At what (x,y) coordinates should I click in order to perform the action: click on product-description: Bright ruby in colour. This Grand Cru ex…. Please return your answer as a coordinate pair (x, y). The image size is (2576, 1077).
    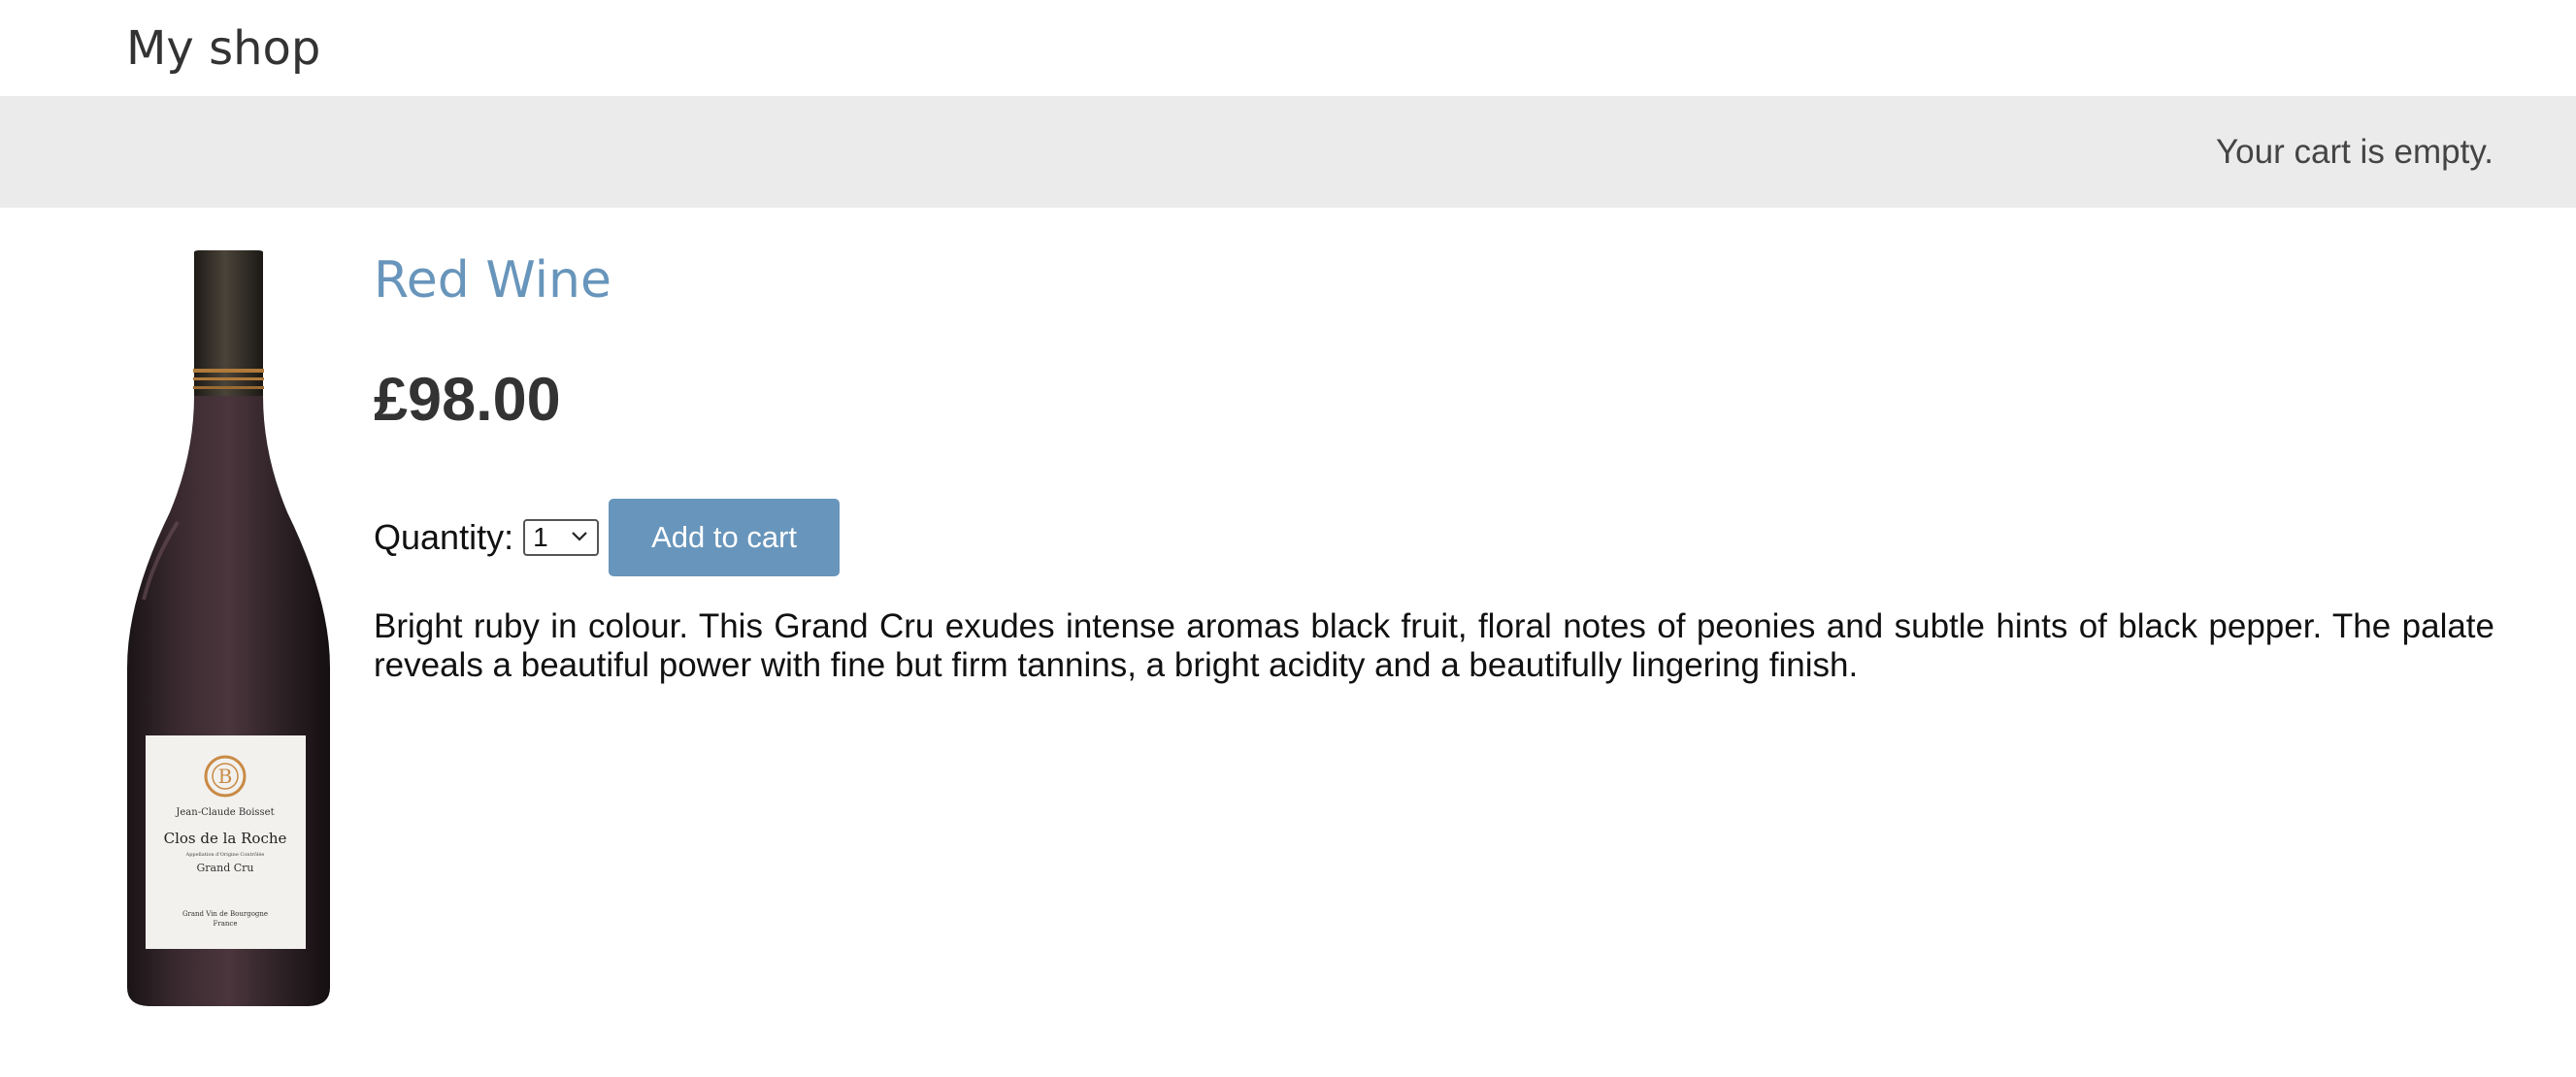
    Looking at the image, I should click on (1434, 645).